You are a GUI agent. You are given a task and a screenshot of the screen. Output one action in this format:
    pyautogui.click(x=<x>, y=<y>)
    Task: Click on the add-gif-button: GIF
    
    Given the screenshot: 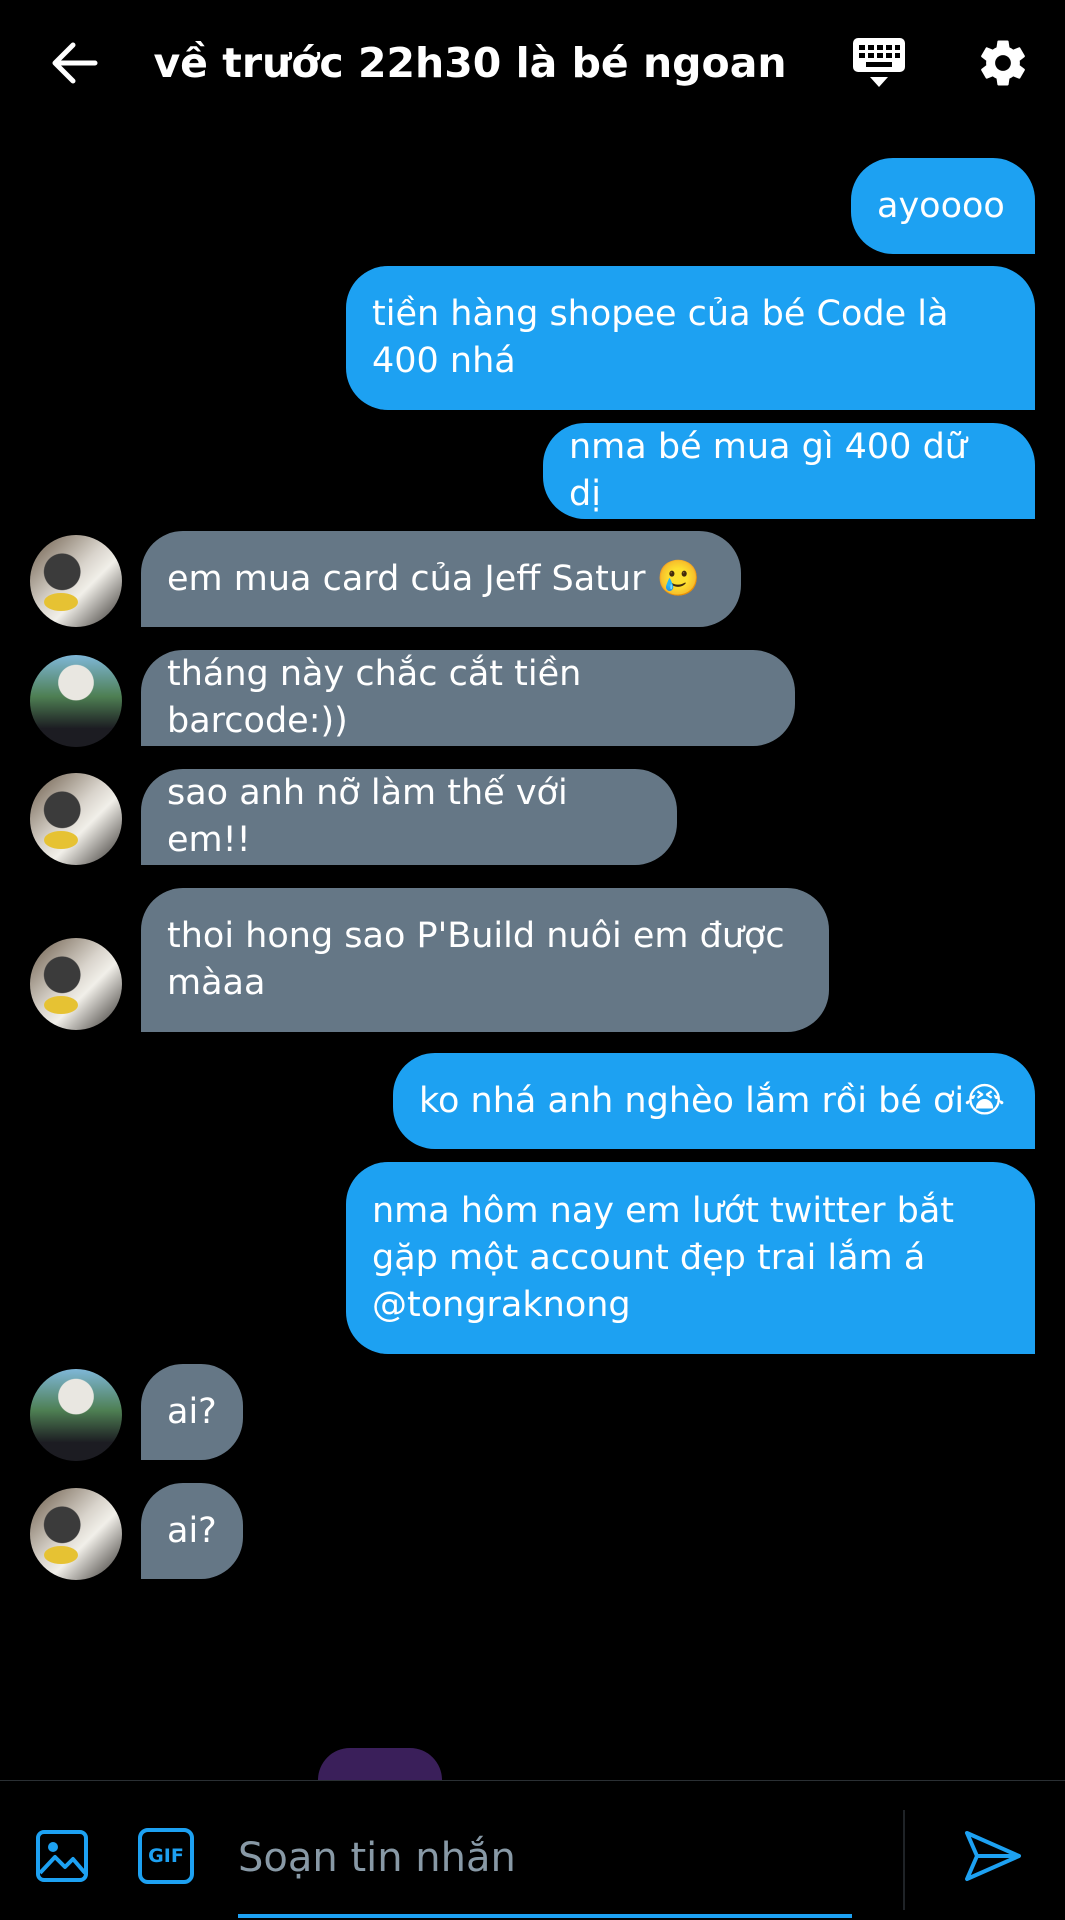 What is the action you would take?
    pyautogui.click(x=166, y=1856)
    